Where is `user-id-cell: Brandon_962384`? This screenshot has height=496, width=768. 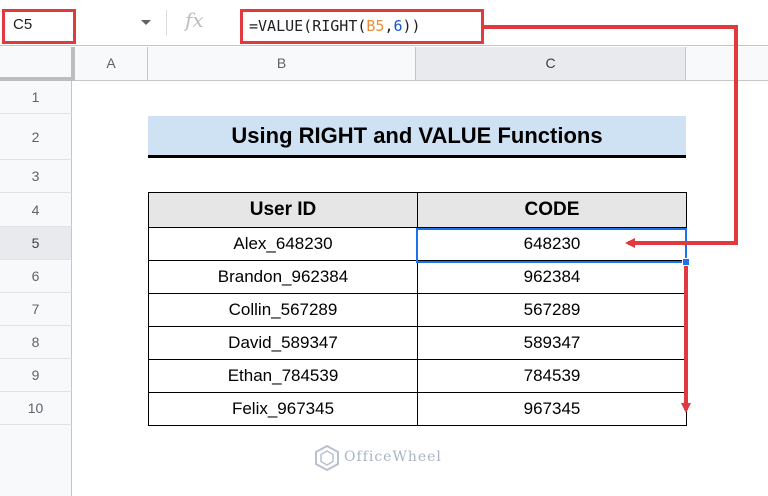 user-id-cell: Brandon_962384 is located at coordinates (283, 277).